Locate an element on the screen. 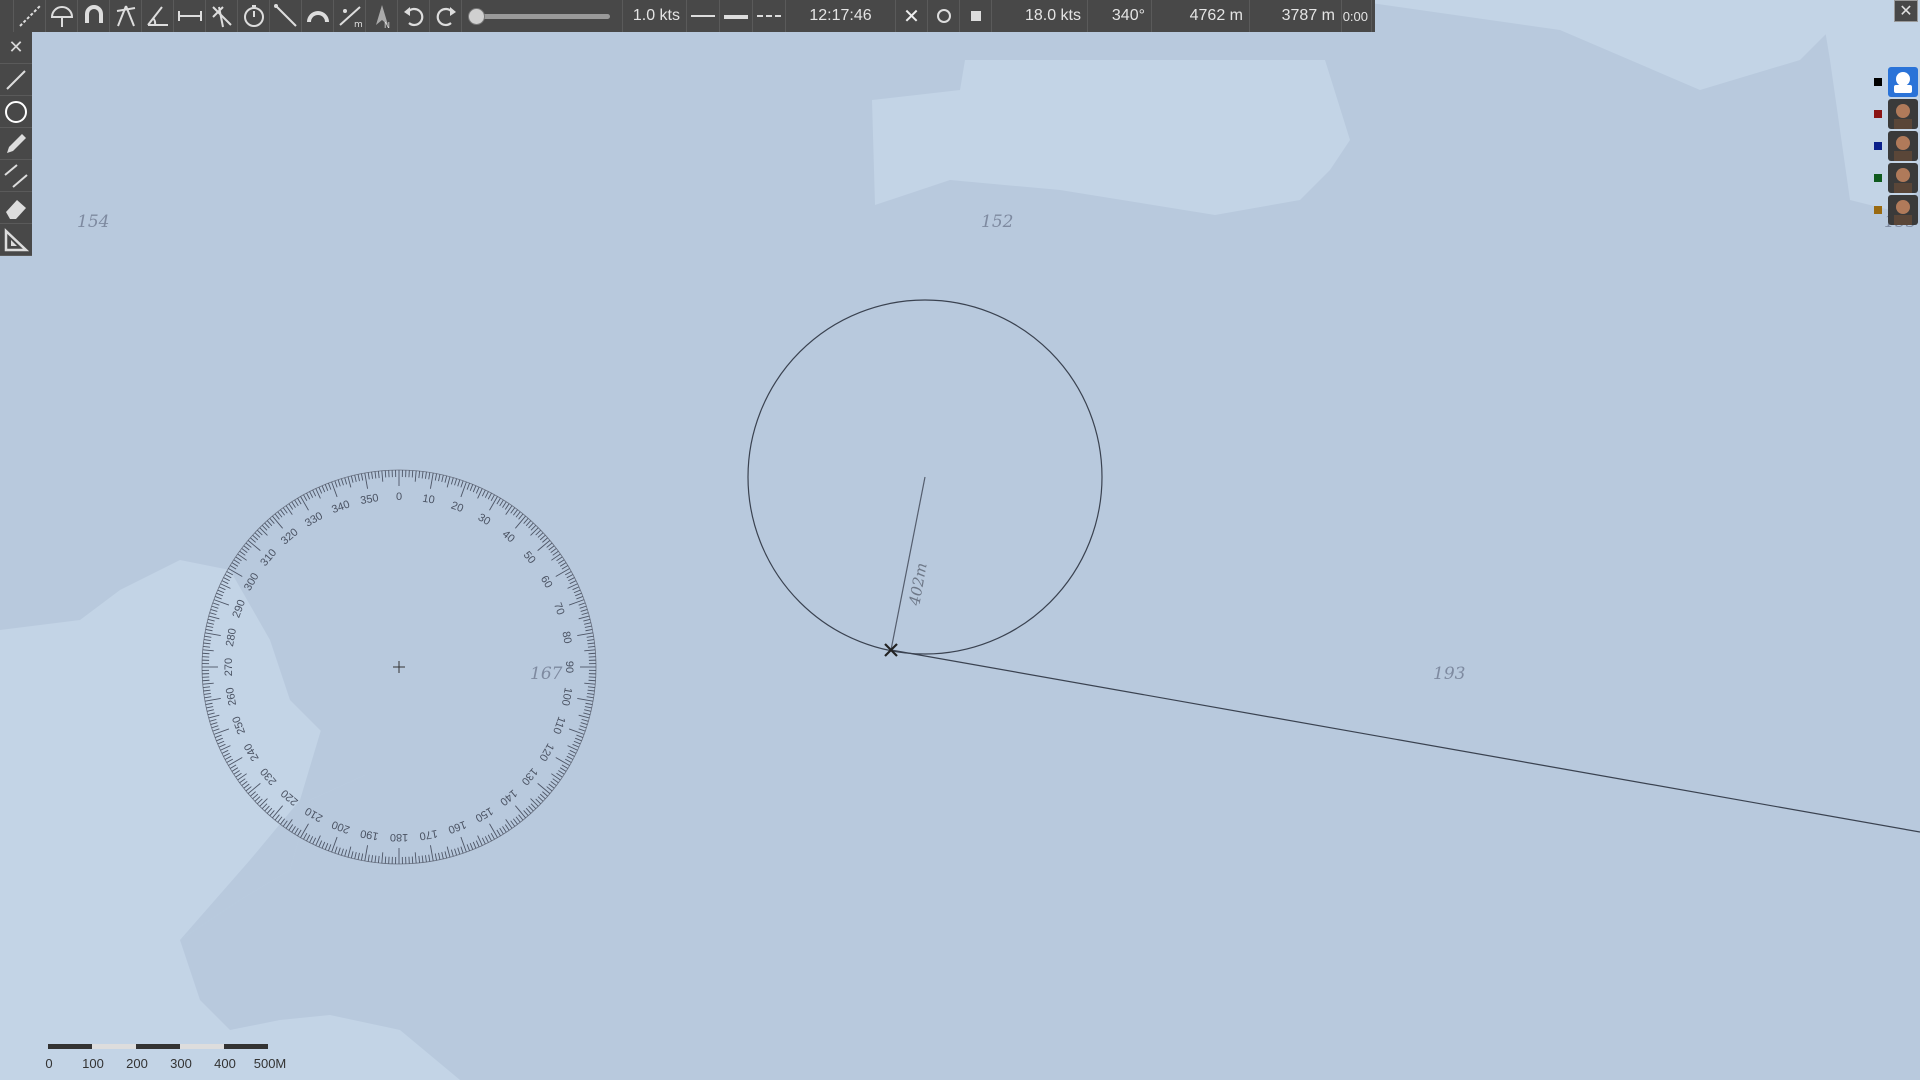  scale-tick-label: 400 is located at coordinates (225, 1063).